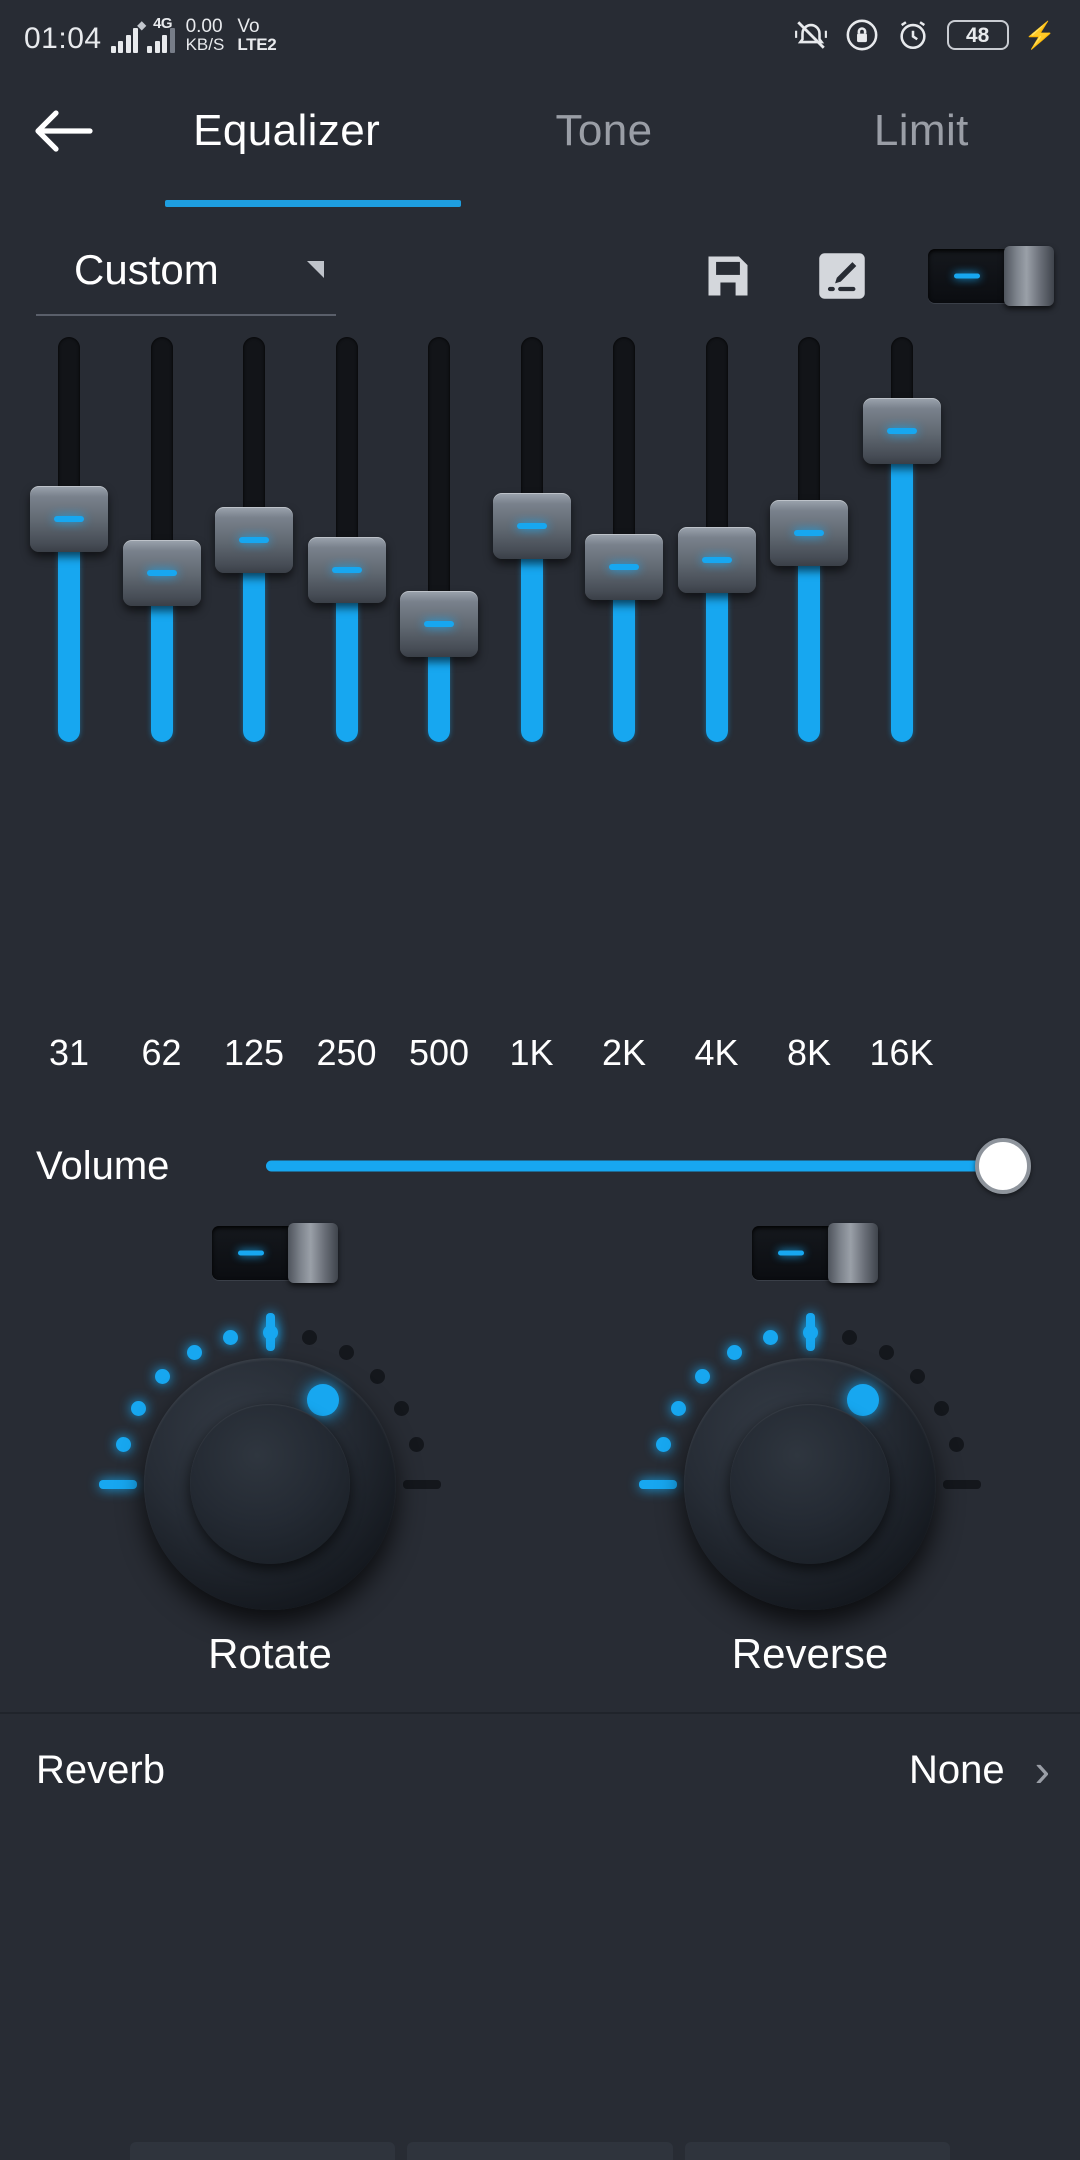 This screenshot has height=2160, width=1080. What do you see at coordinates (815, 1253) in the screenshot?
I see `reverse-toggle` at bounding box center [815, 1253].